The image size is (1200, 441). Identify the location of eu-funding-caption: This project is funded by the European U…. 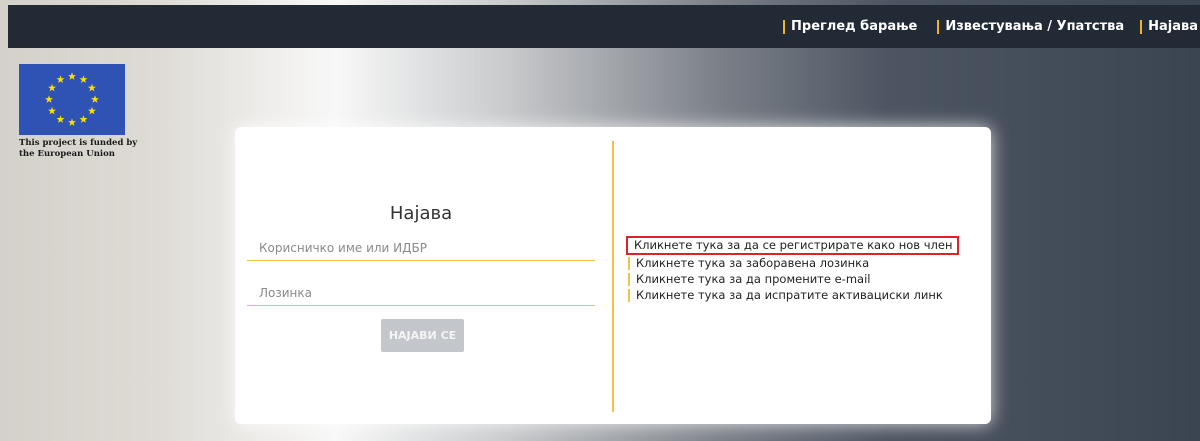
(84, 149).